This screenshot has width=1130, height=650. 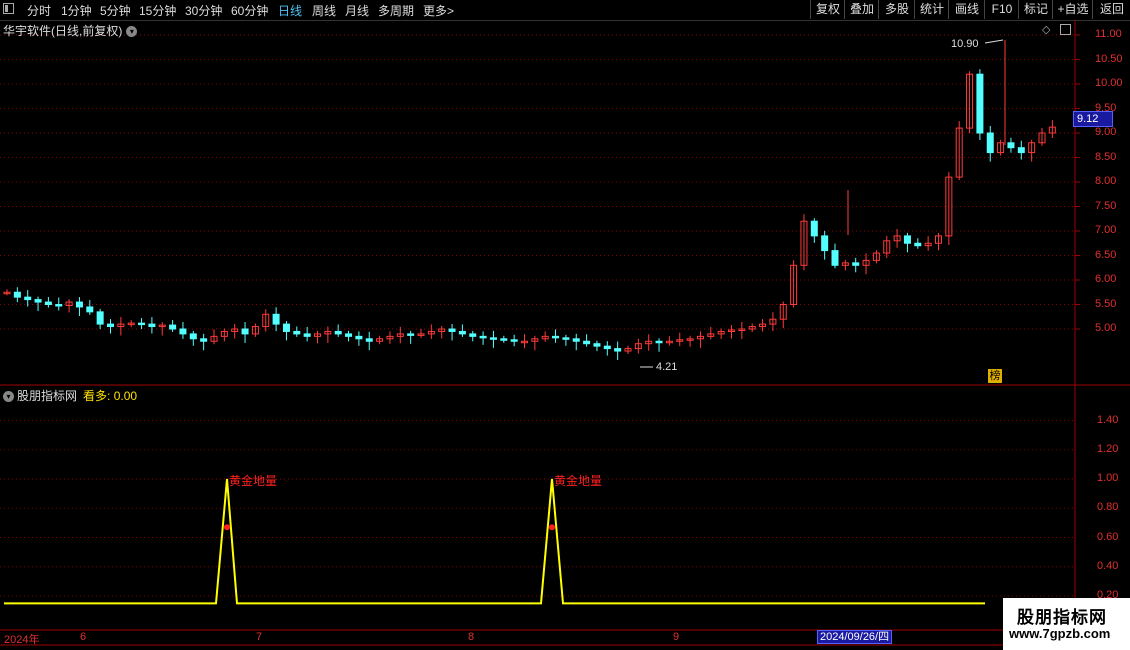 I want to click on window-layout-icon, so click(x=8, y=8).